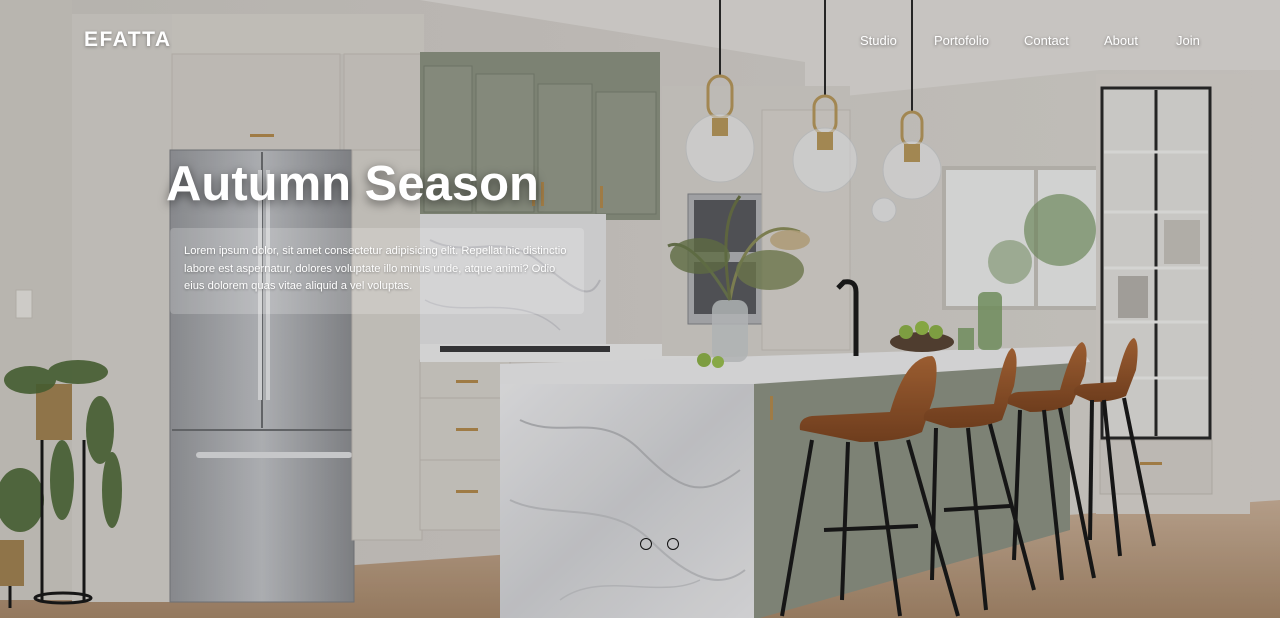  What do you see at coordinates (352, 184) in the screenshot?
I see `hero-title: Autumn Season` at bounding box center [352, 184].